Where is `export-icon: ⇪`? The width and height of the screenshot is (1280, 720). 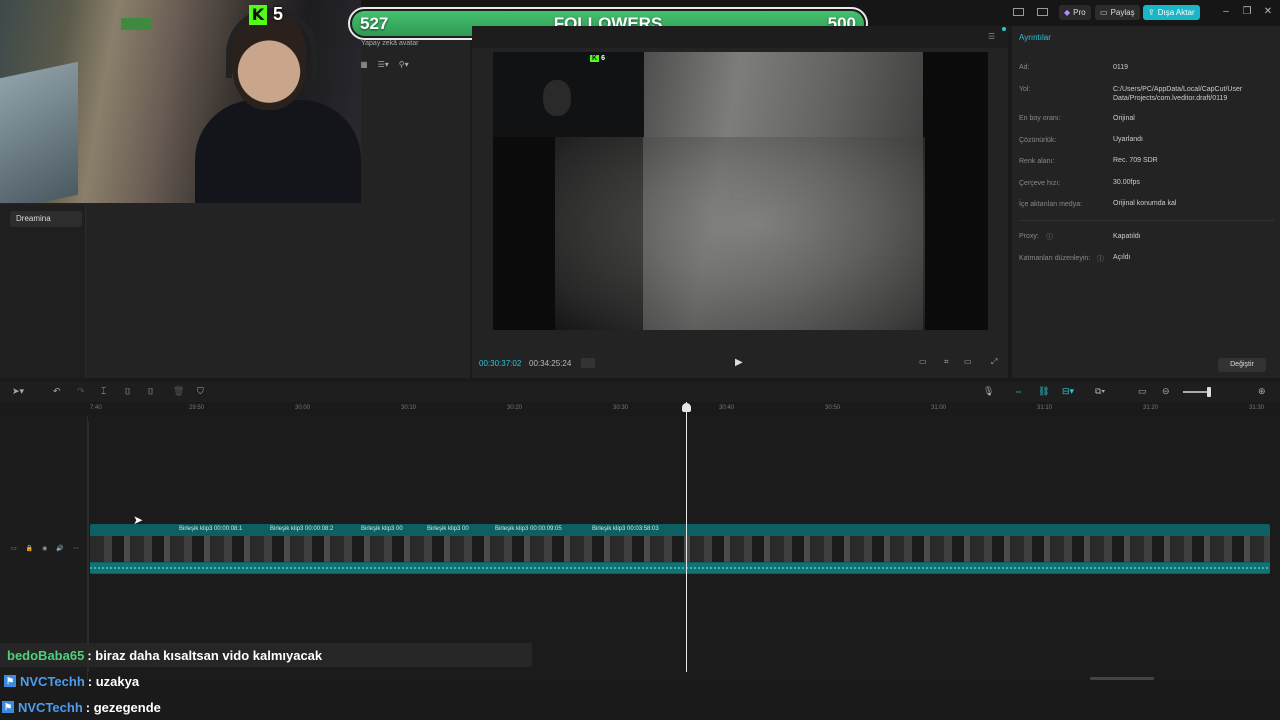
export-icon: ⇪ is located at coordinates (1151, 12).